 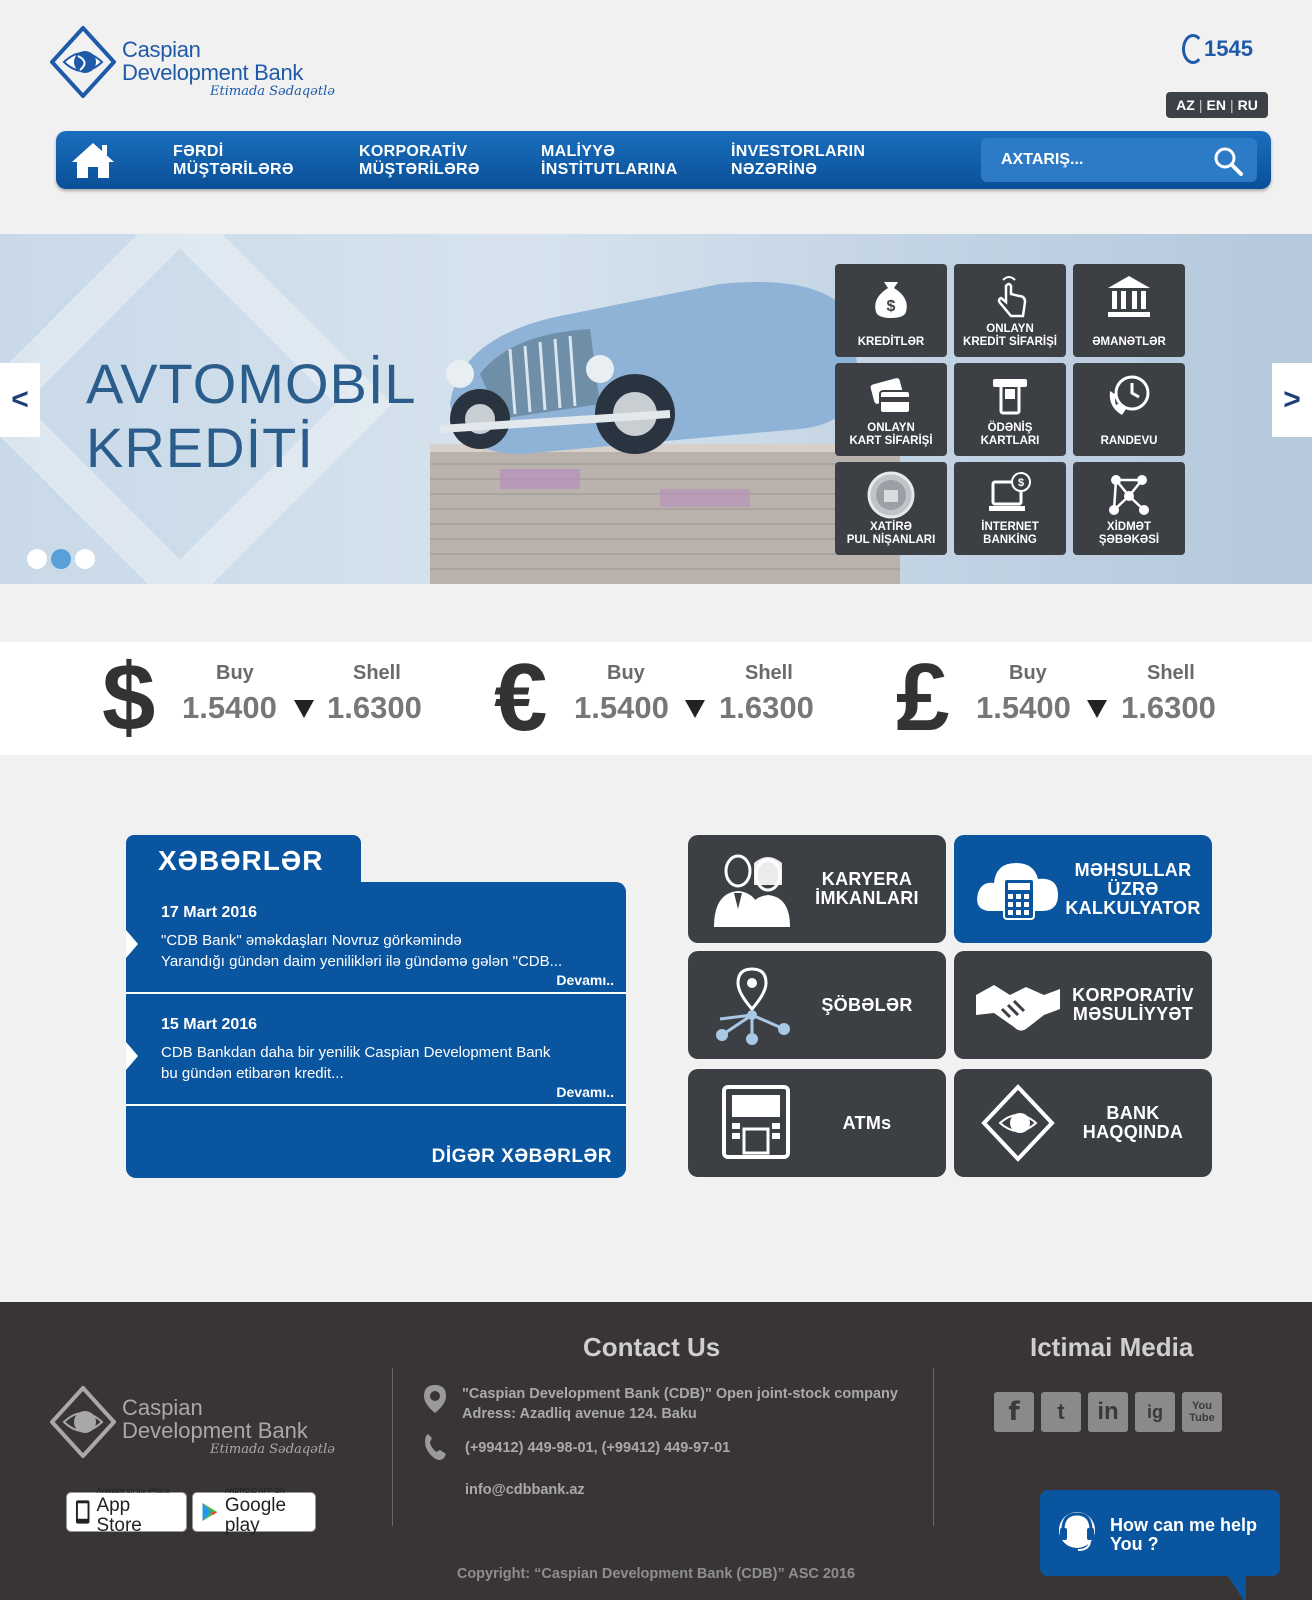 I want to click on play-icon, so click(x=210, y=1512).